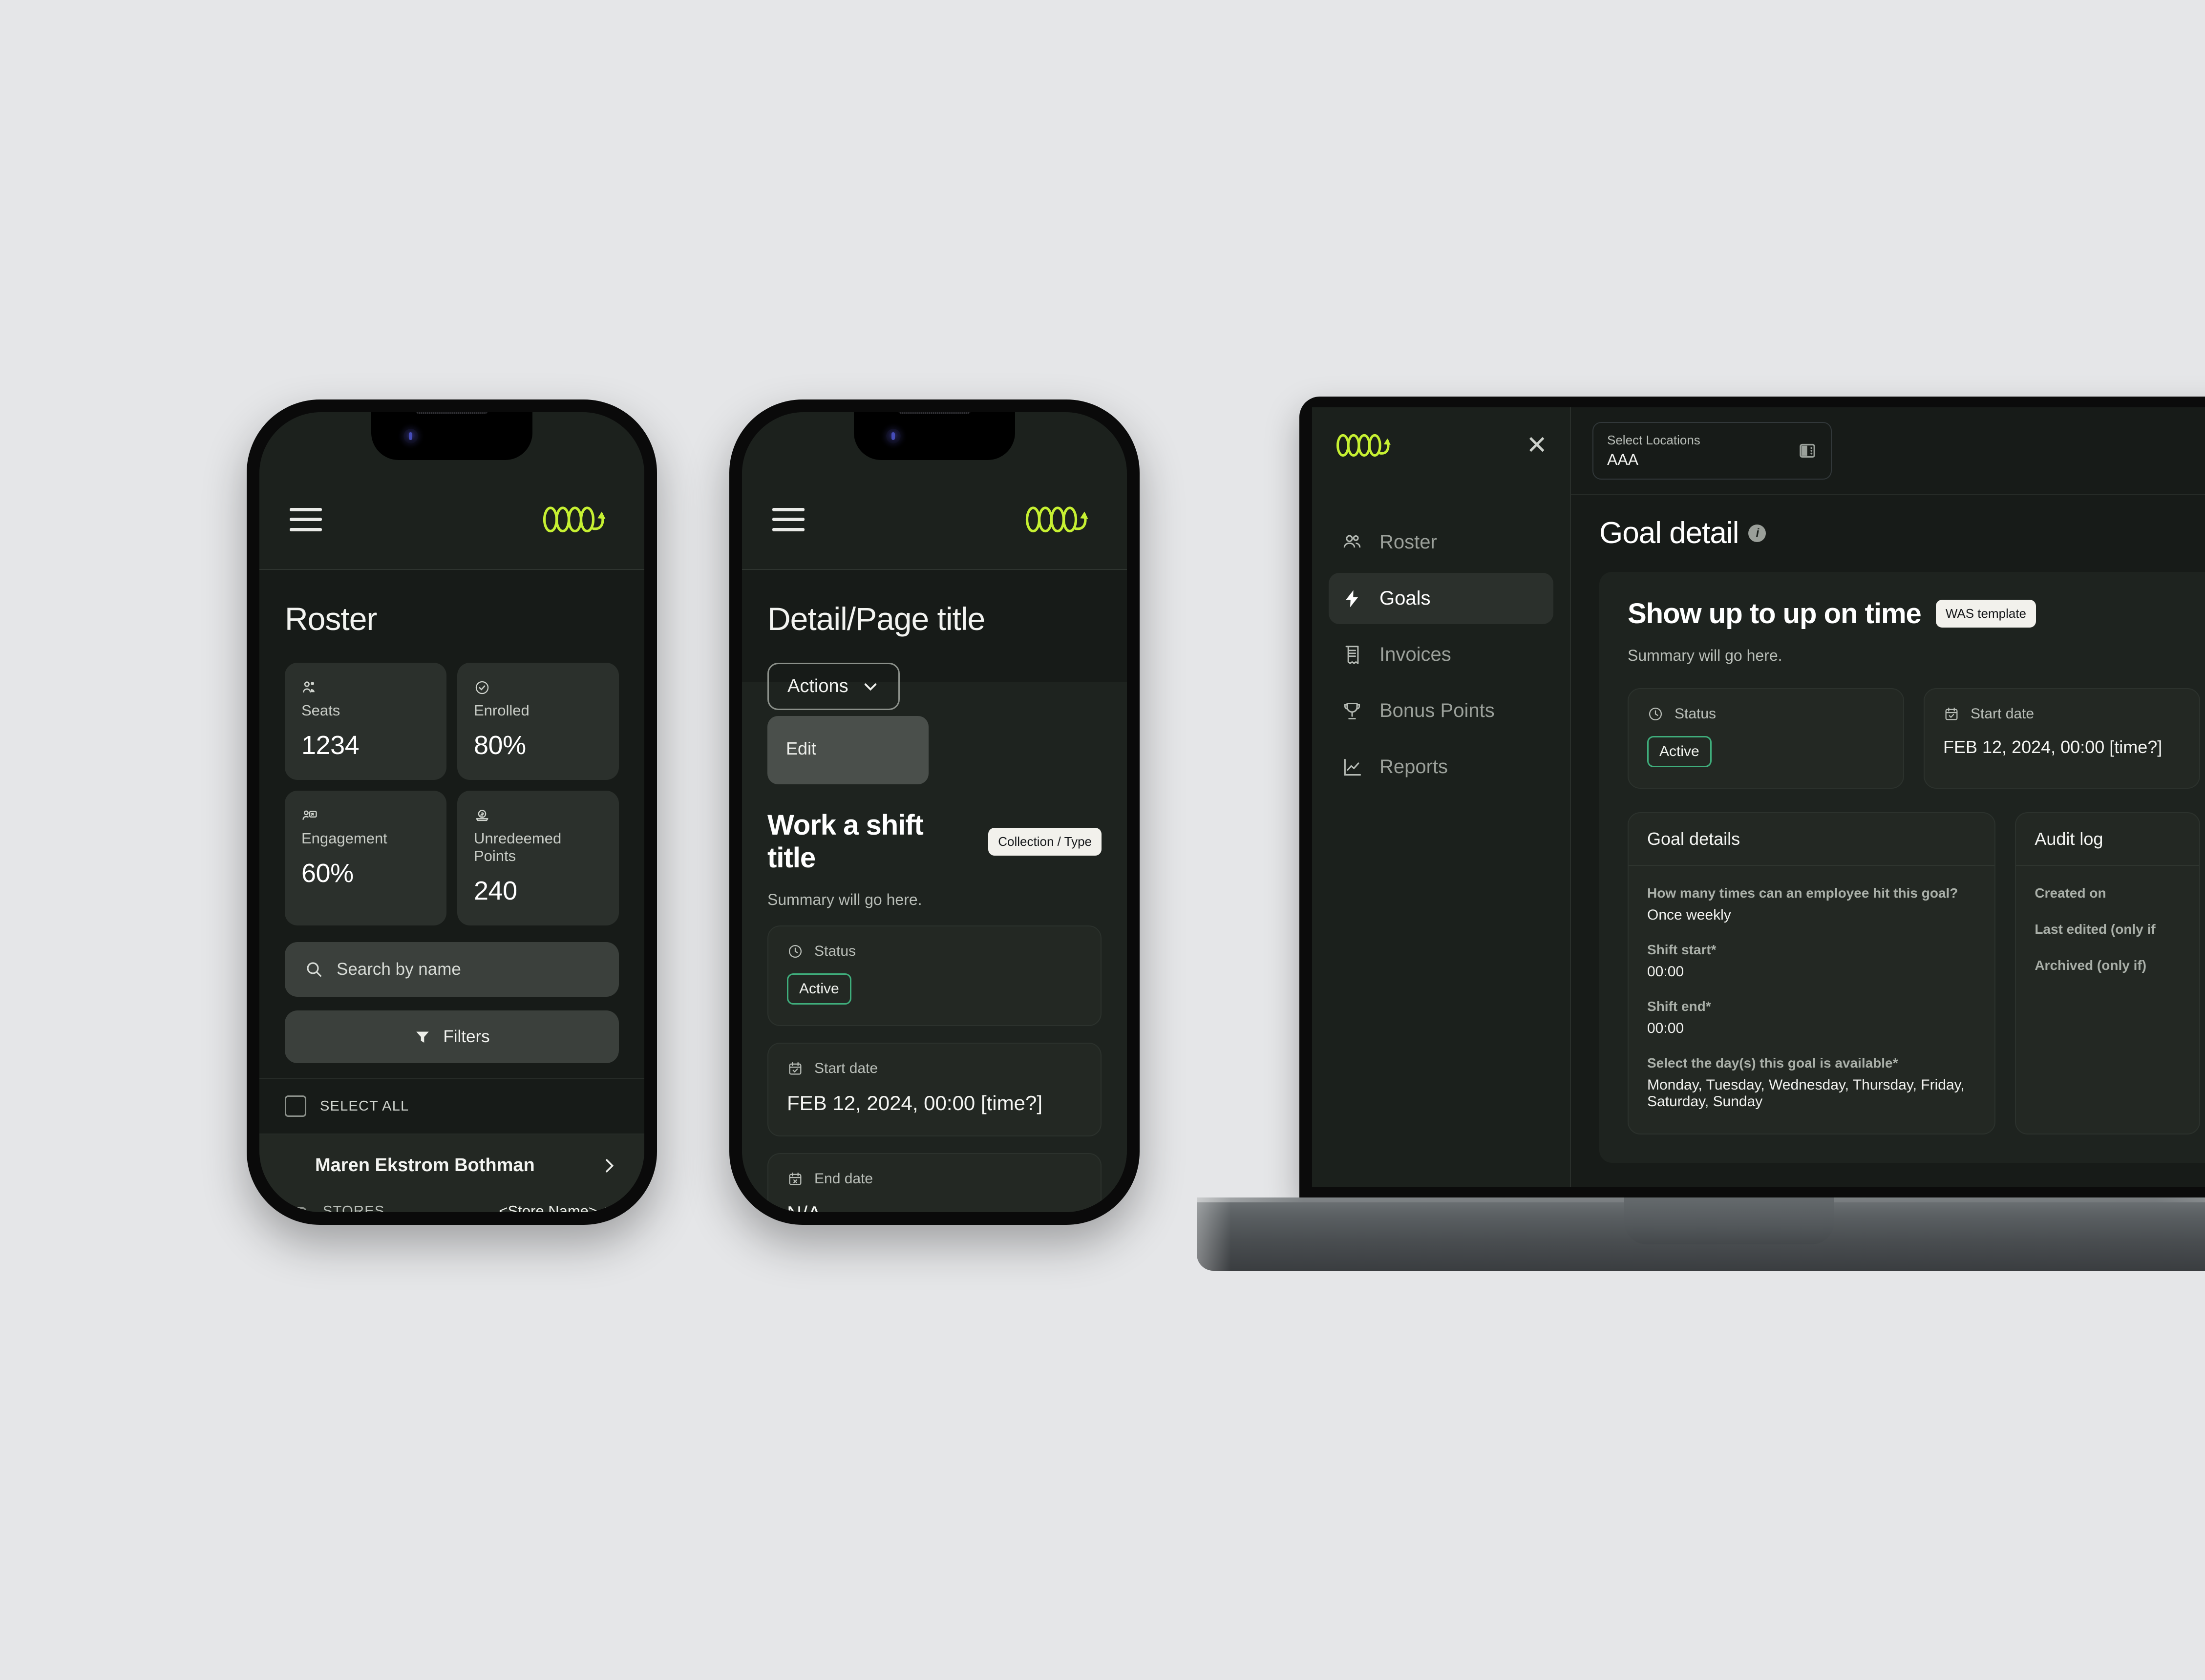  What do you see at coordinates (1812, 839) in the screenshot?
I see `panel-title: Goal details` at bounding box center [1812, 839].